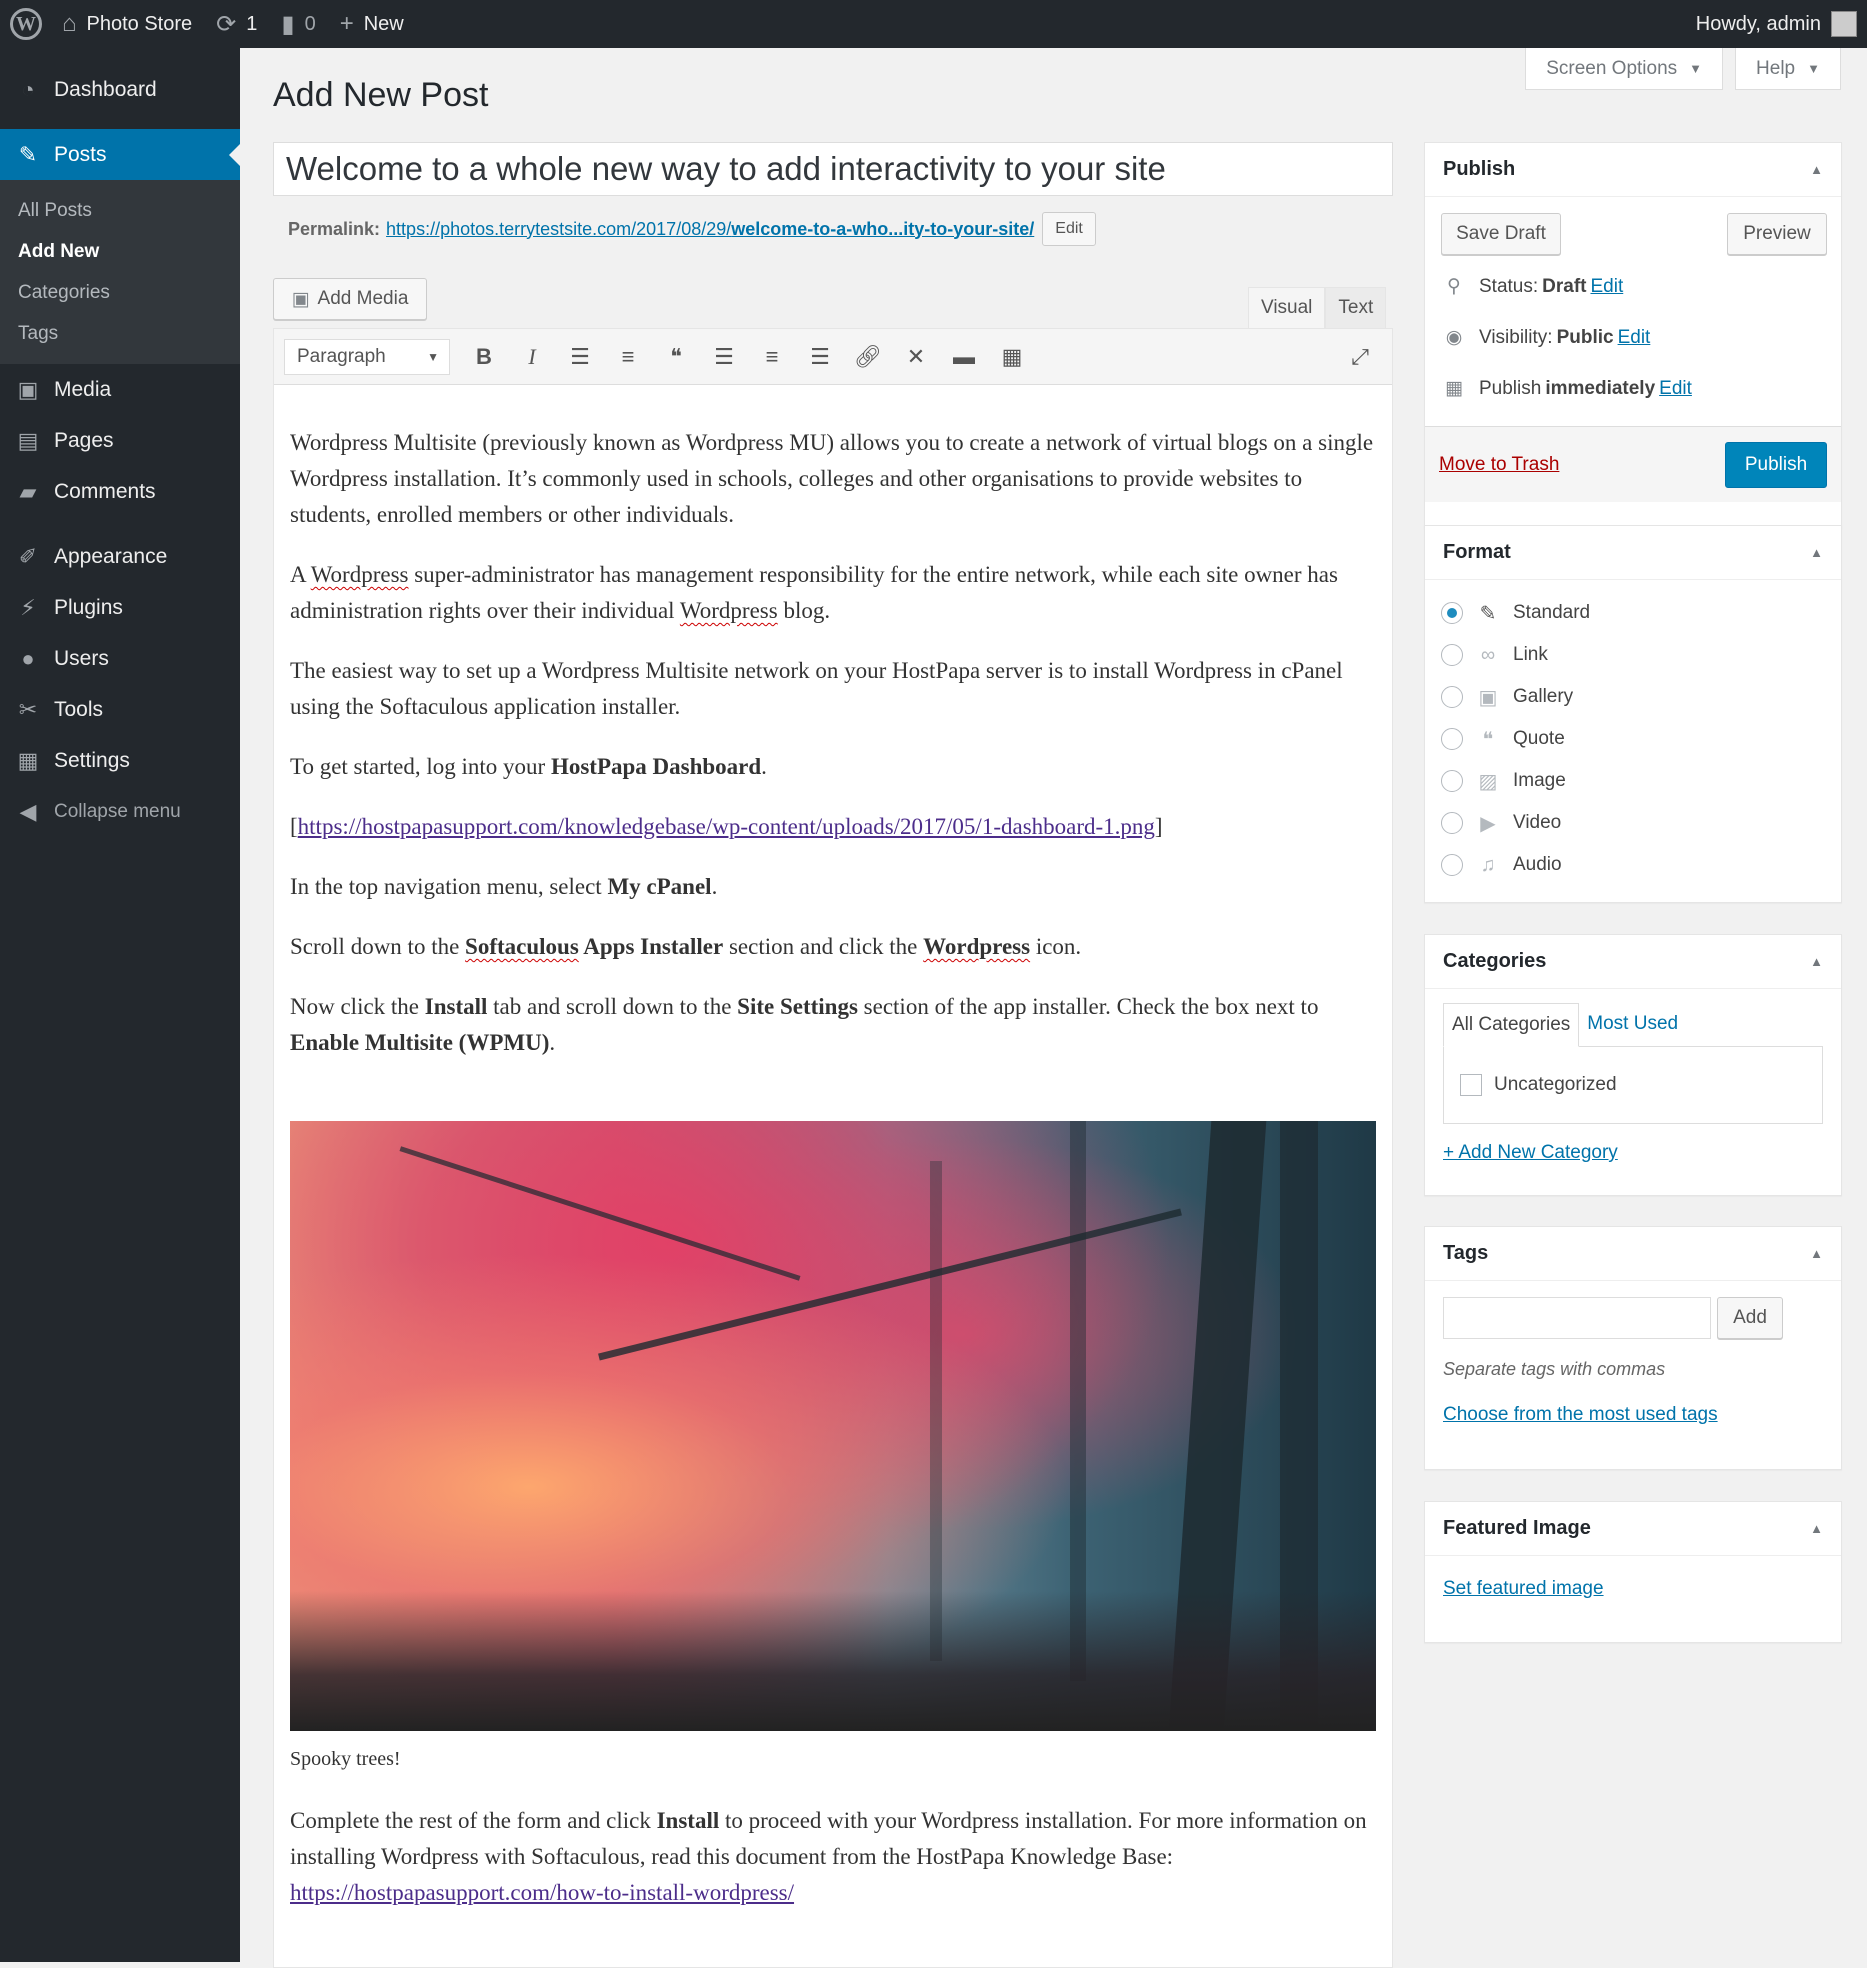  What do you see at coordinates (1577, 1318) in the screenshot?
I see `tag-input` at bounding box center [1577, 1318].